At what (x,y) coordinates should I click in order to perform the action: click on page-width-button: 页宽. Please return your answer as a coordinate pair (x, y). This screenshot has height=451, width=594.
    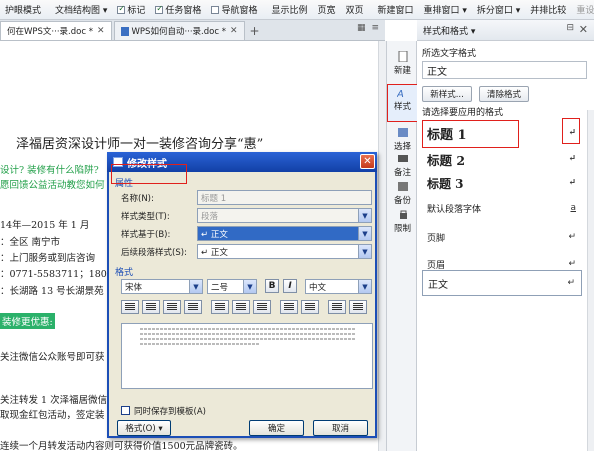
    Looking at the image, I should click on (326, 9).